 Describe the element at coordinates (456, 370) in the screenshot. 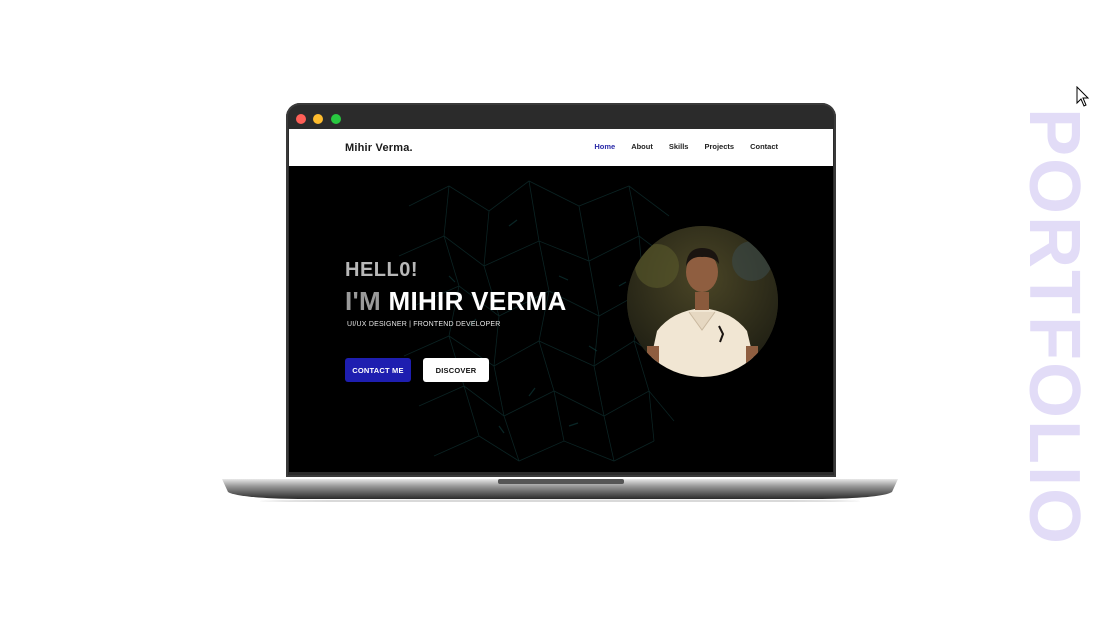

I see `discover-button: DISCOVER` at that location.